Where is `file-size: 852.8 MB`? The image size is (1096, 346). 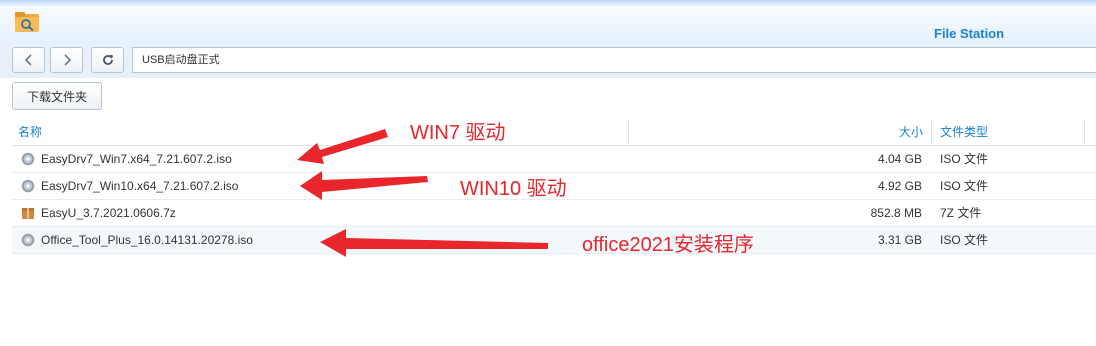
file-size: 852.8 MB is located at coordinates (896, 213).